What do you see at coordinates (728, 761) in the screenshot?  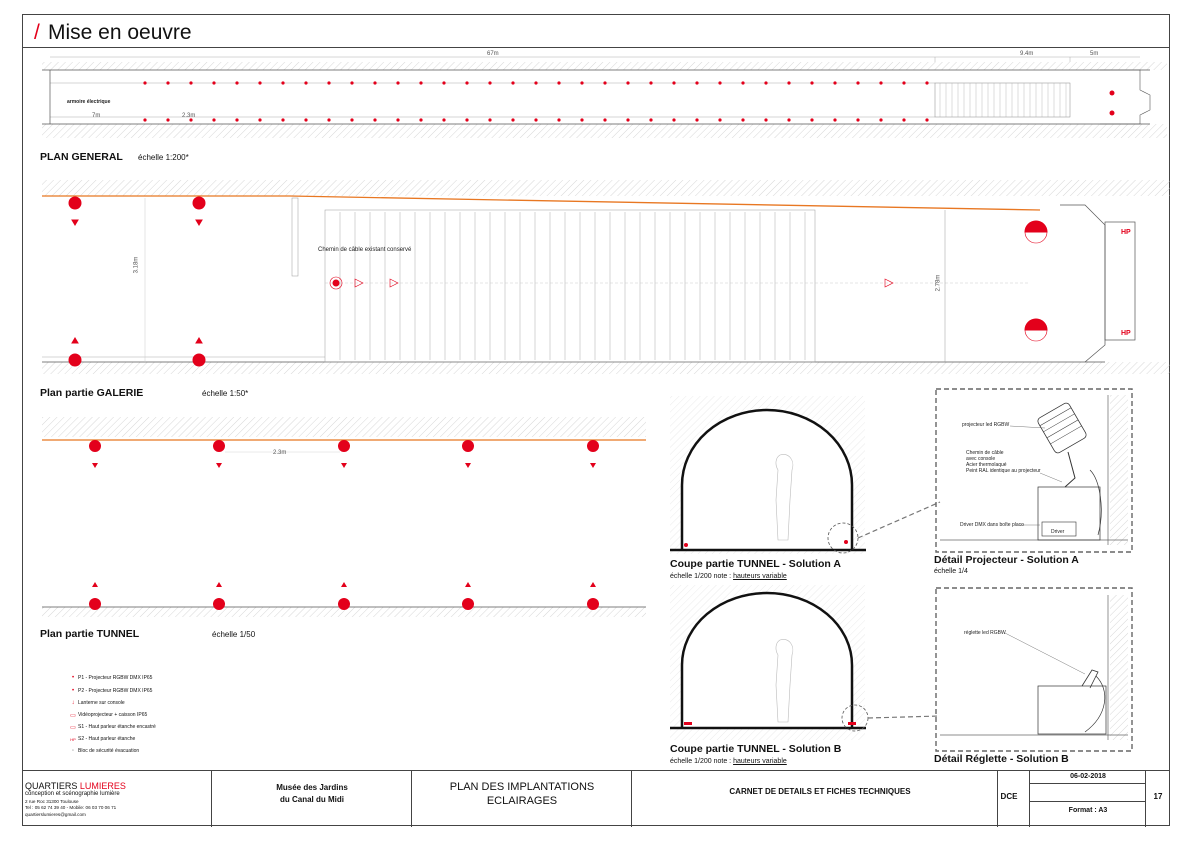 I see `coupe-b-scale: échelle 1/200 note : hauteurs variable` at bounding box center [728, 761].